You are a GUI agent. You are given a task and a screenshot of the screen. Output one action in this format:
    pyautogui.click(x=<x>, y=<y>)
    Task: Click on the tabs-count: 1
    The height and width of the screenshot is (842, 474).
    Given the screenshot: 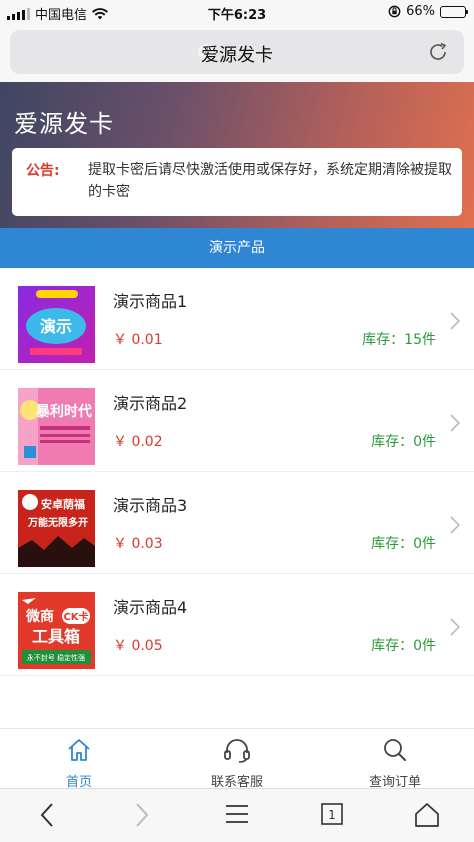 What is the action you would take?
    pyautogui.click(x=332, y=815)
    